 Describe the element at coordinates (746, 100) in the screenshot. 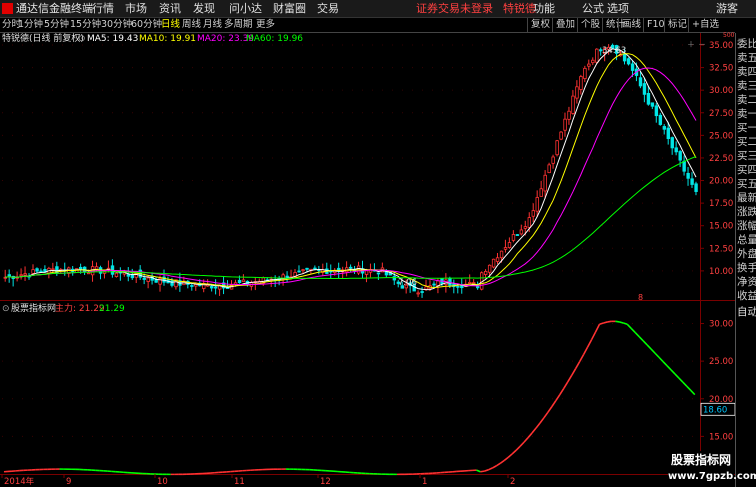

I see `rp-sell2: 卖二` at that location.